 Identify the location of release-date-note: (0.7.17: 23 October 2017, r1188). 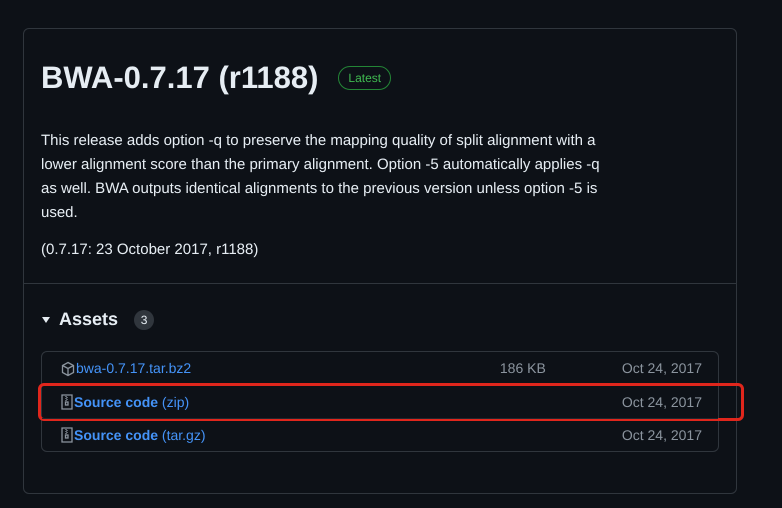
(150, 250).